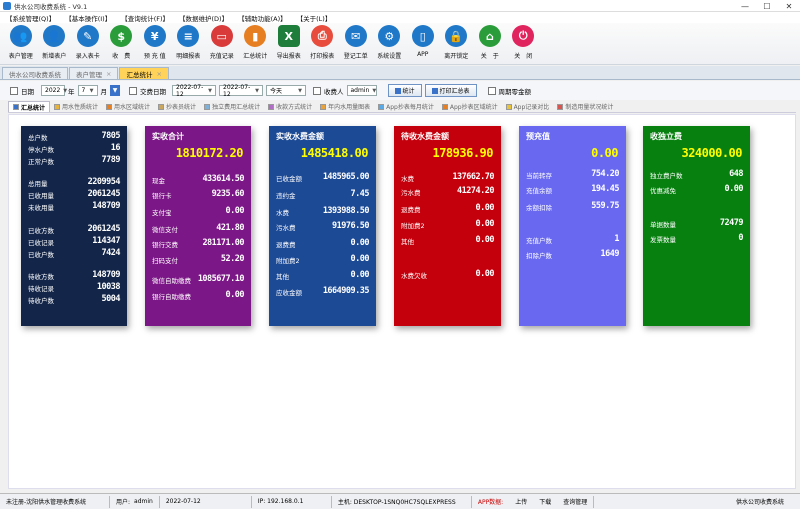 The image size is (800, 509). Describe the element at coordinates (406, 106) in the screenshot. I see `stat-tab-7: App抄表每月统计` at that location.